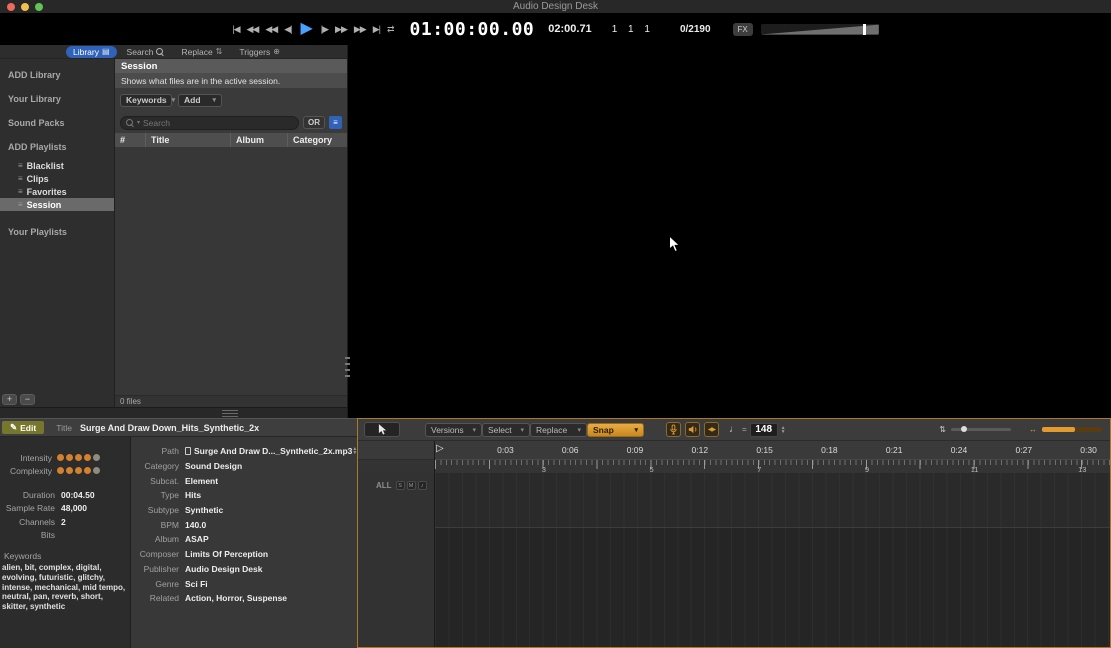 This screenshot has width=1111, height=648. Describe the element at coordinates (57, 123) in the screenshot. I see `sidebar-item-sound-packs: Sound Packs` at that location.